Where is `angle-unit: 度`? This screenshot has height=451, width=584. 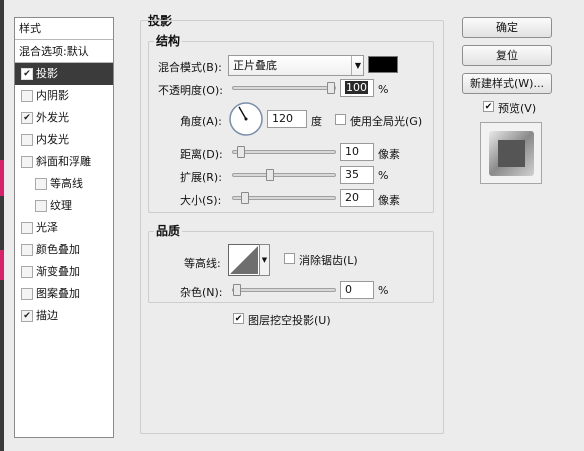 angle-unit: 度 is located at coordinates (316, 121).